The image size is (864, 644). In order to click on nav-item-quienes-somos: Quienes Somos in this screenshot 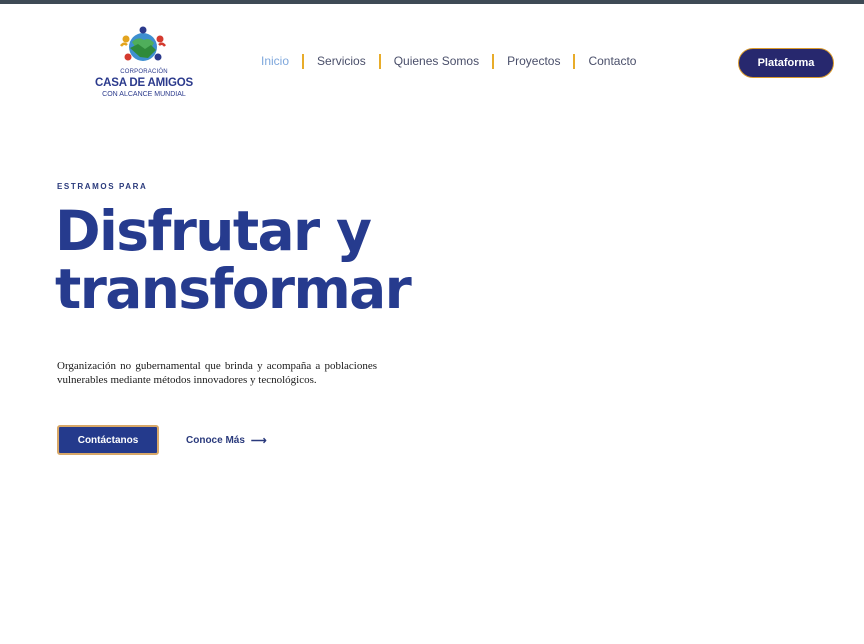, I will do `click(436, 61)`.